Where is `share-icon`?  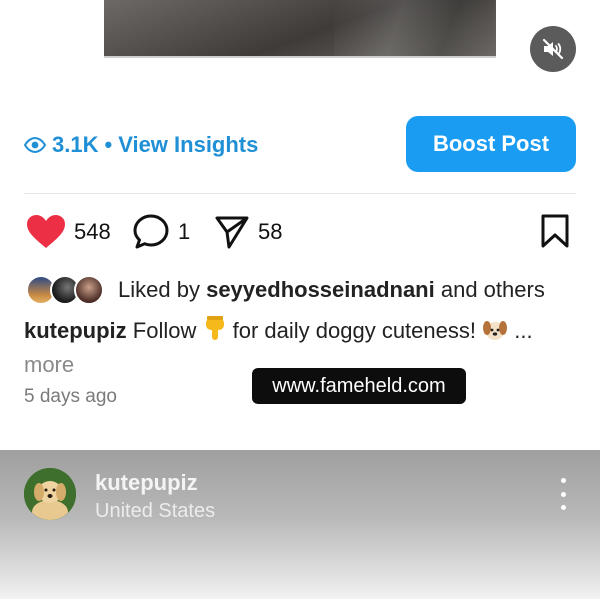
share-icon is located at coordinates (232, 232).